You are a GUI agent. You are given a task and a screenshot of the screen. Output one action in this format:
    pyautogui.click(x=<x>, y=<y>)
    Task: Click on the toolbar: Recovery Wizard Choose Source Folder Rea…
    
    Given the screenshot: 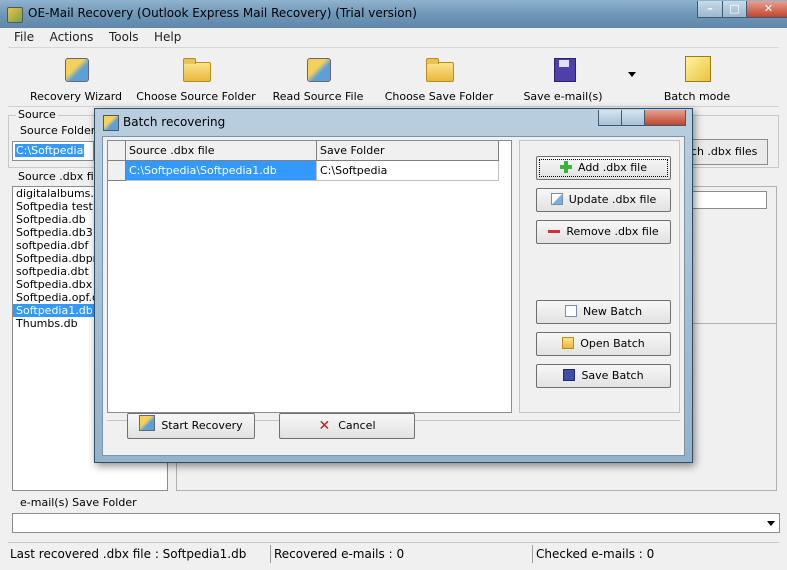 What is the action you would take?
    pyautogui.click(x=393, y=77)
    